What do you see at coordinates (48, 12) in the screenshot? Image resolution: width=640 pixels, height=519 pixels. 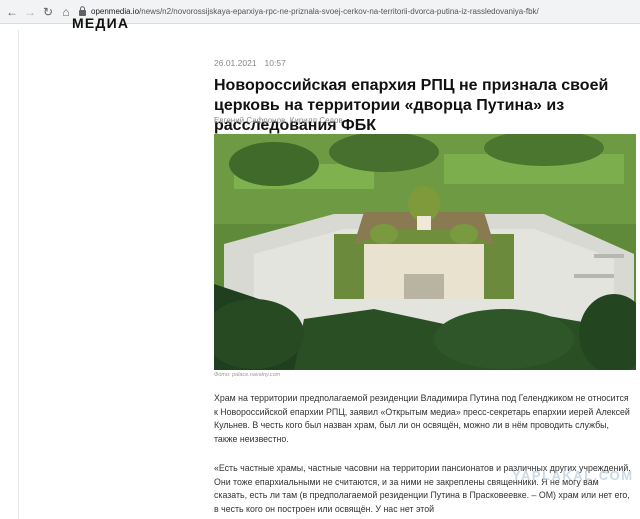 I see `reload-icon: ↻` at bounding box center [48, 12].